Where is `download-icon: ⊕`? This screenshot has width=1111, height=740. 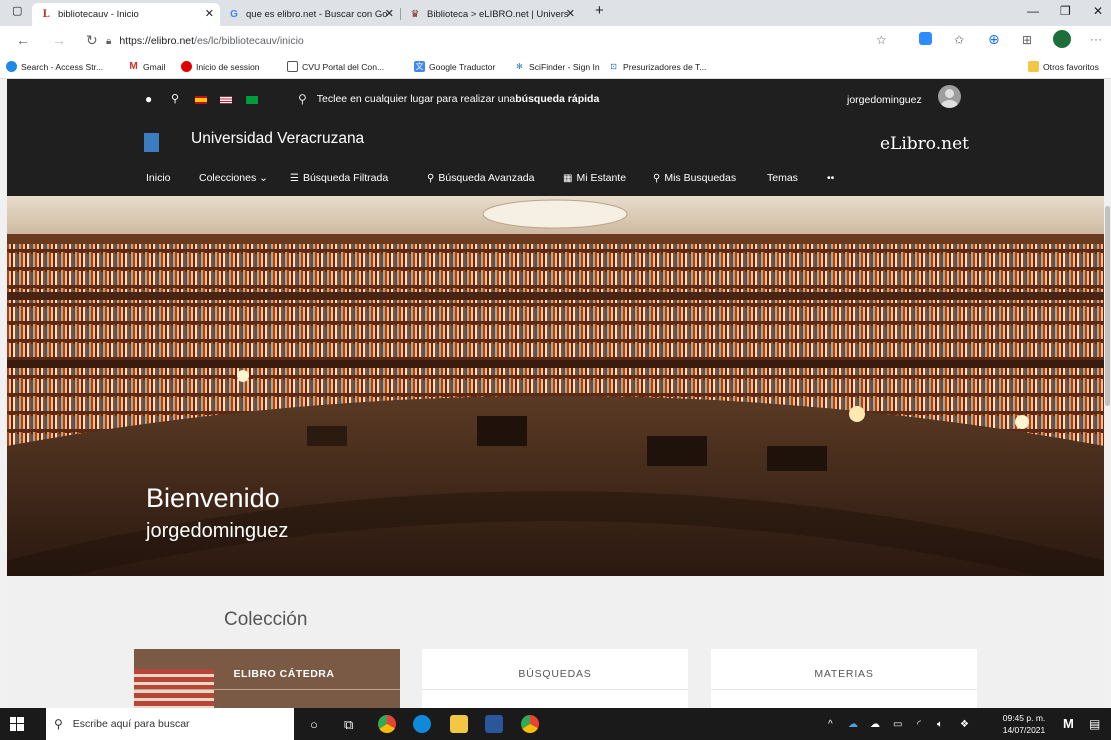 download-icon: ⊕ is located at coordinates (994, 39).